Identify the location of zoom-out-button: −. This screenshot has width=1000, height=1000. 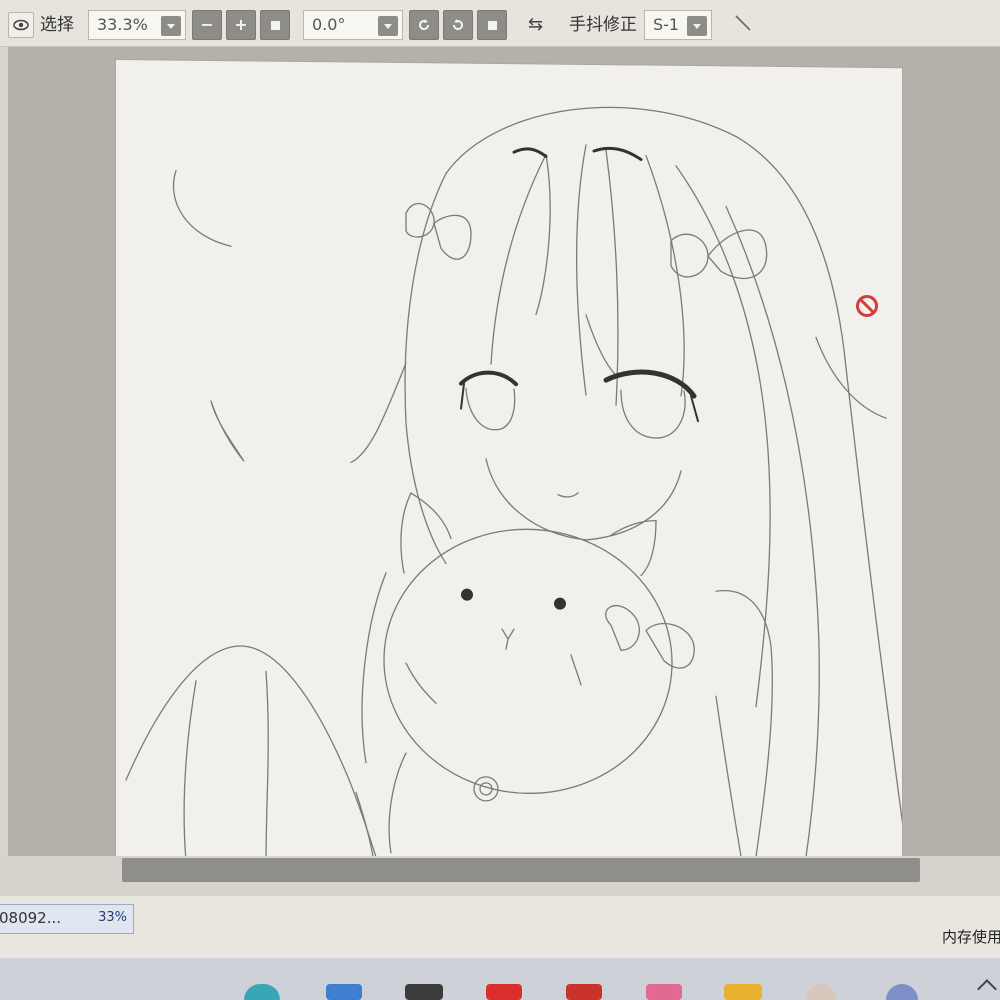
(207, 25).